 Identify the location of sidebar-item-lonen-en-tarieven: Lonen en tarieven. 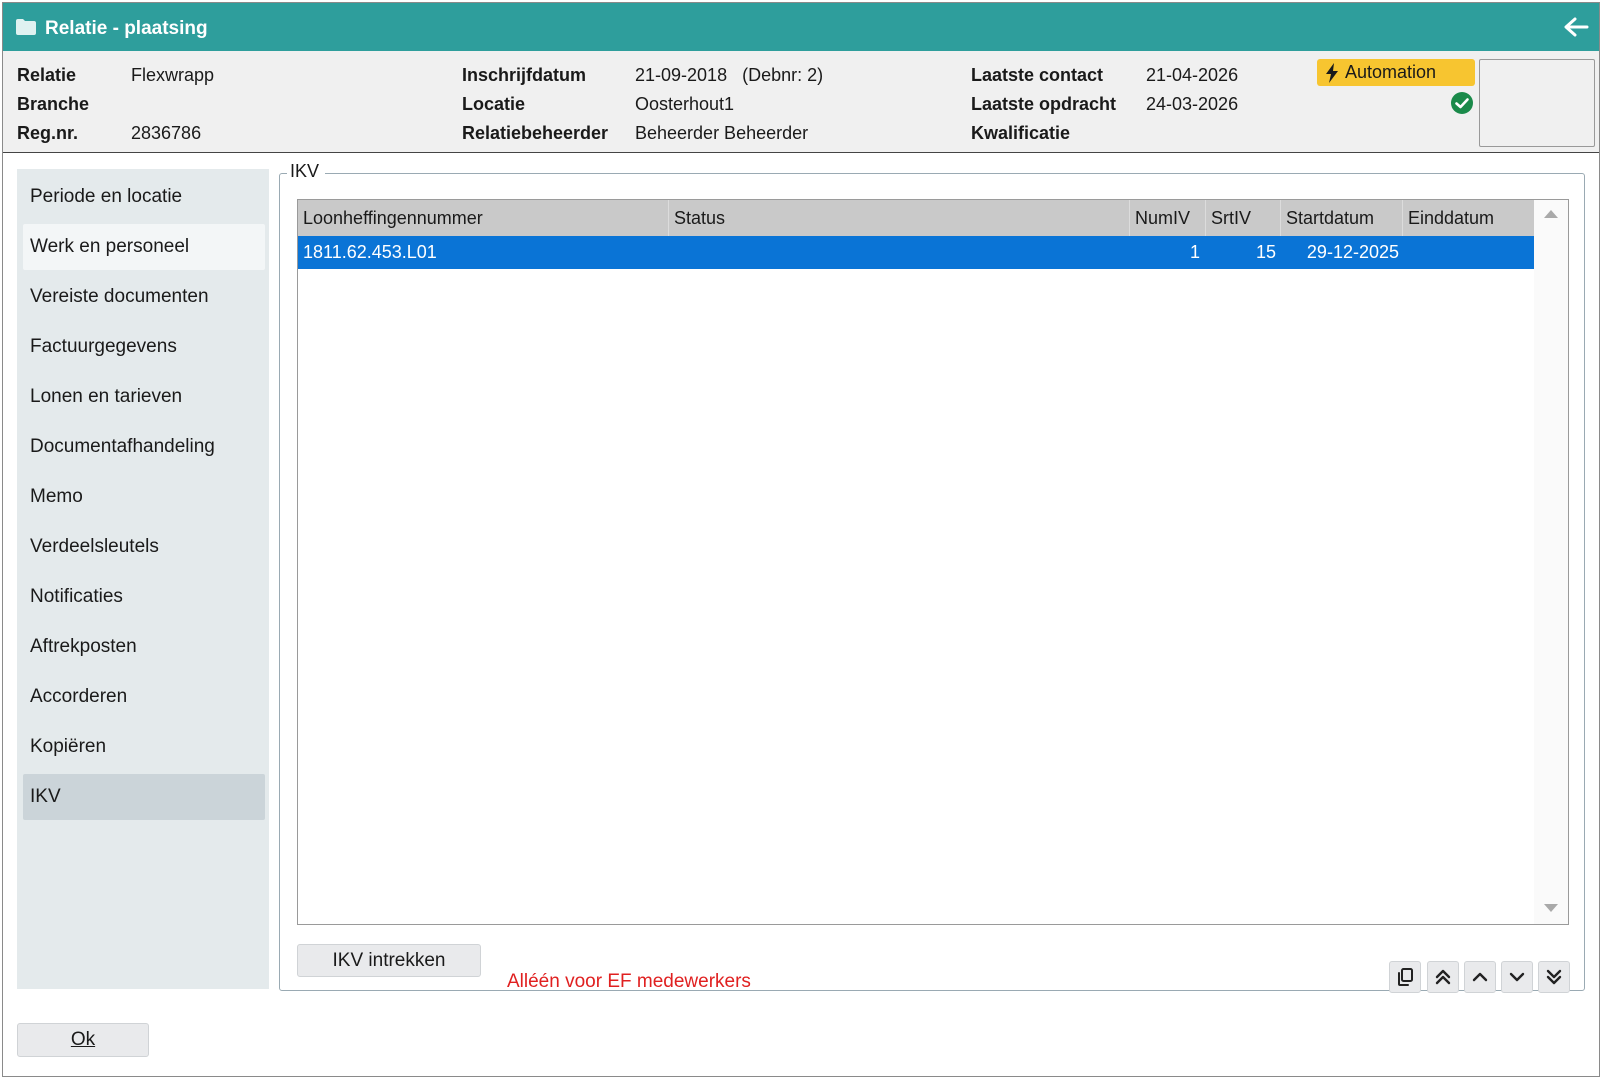
(144, 397).